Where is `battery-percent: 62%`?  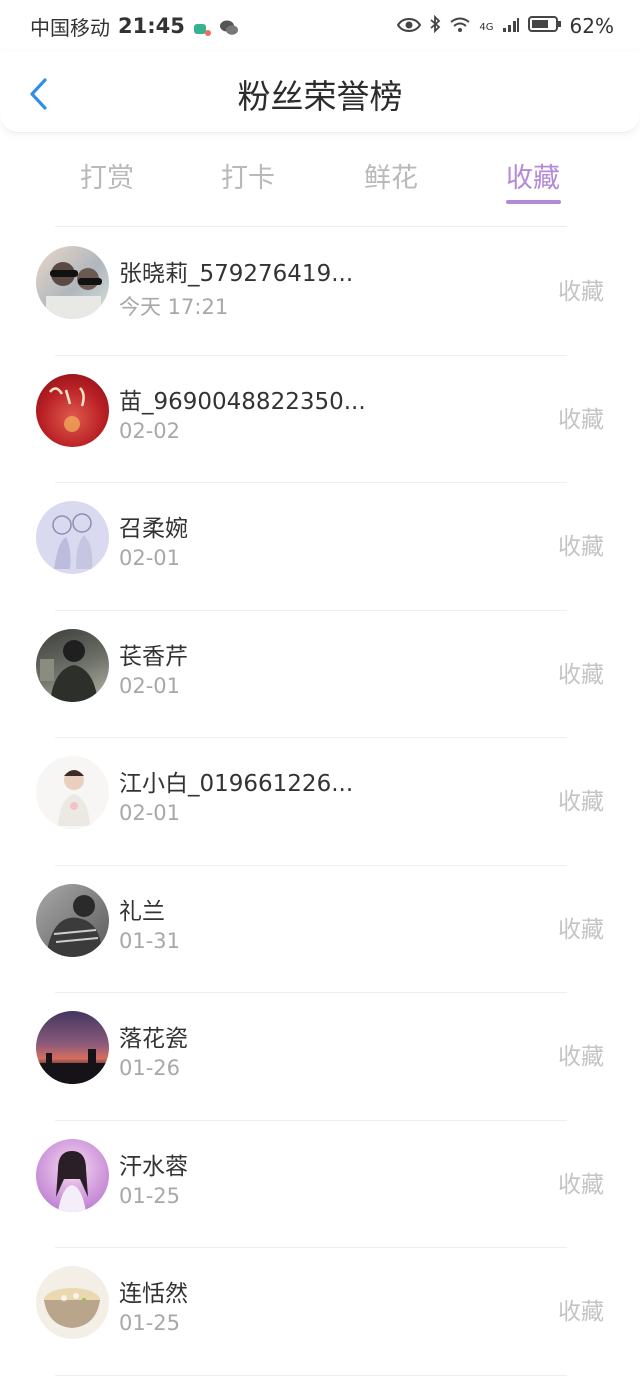 battery-percent: 62% is located at coordinates (591, 26).